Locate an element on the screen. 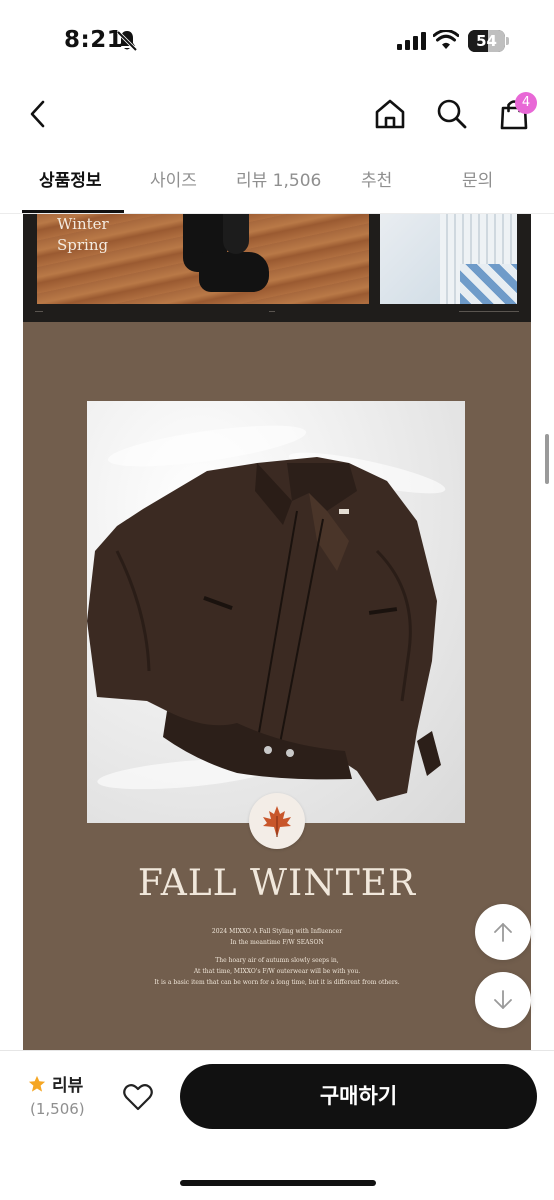 The image size is (554, 1200). maple-leaf-icon is located at coordinates (277, 821).